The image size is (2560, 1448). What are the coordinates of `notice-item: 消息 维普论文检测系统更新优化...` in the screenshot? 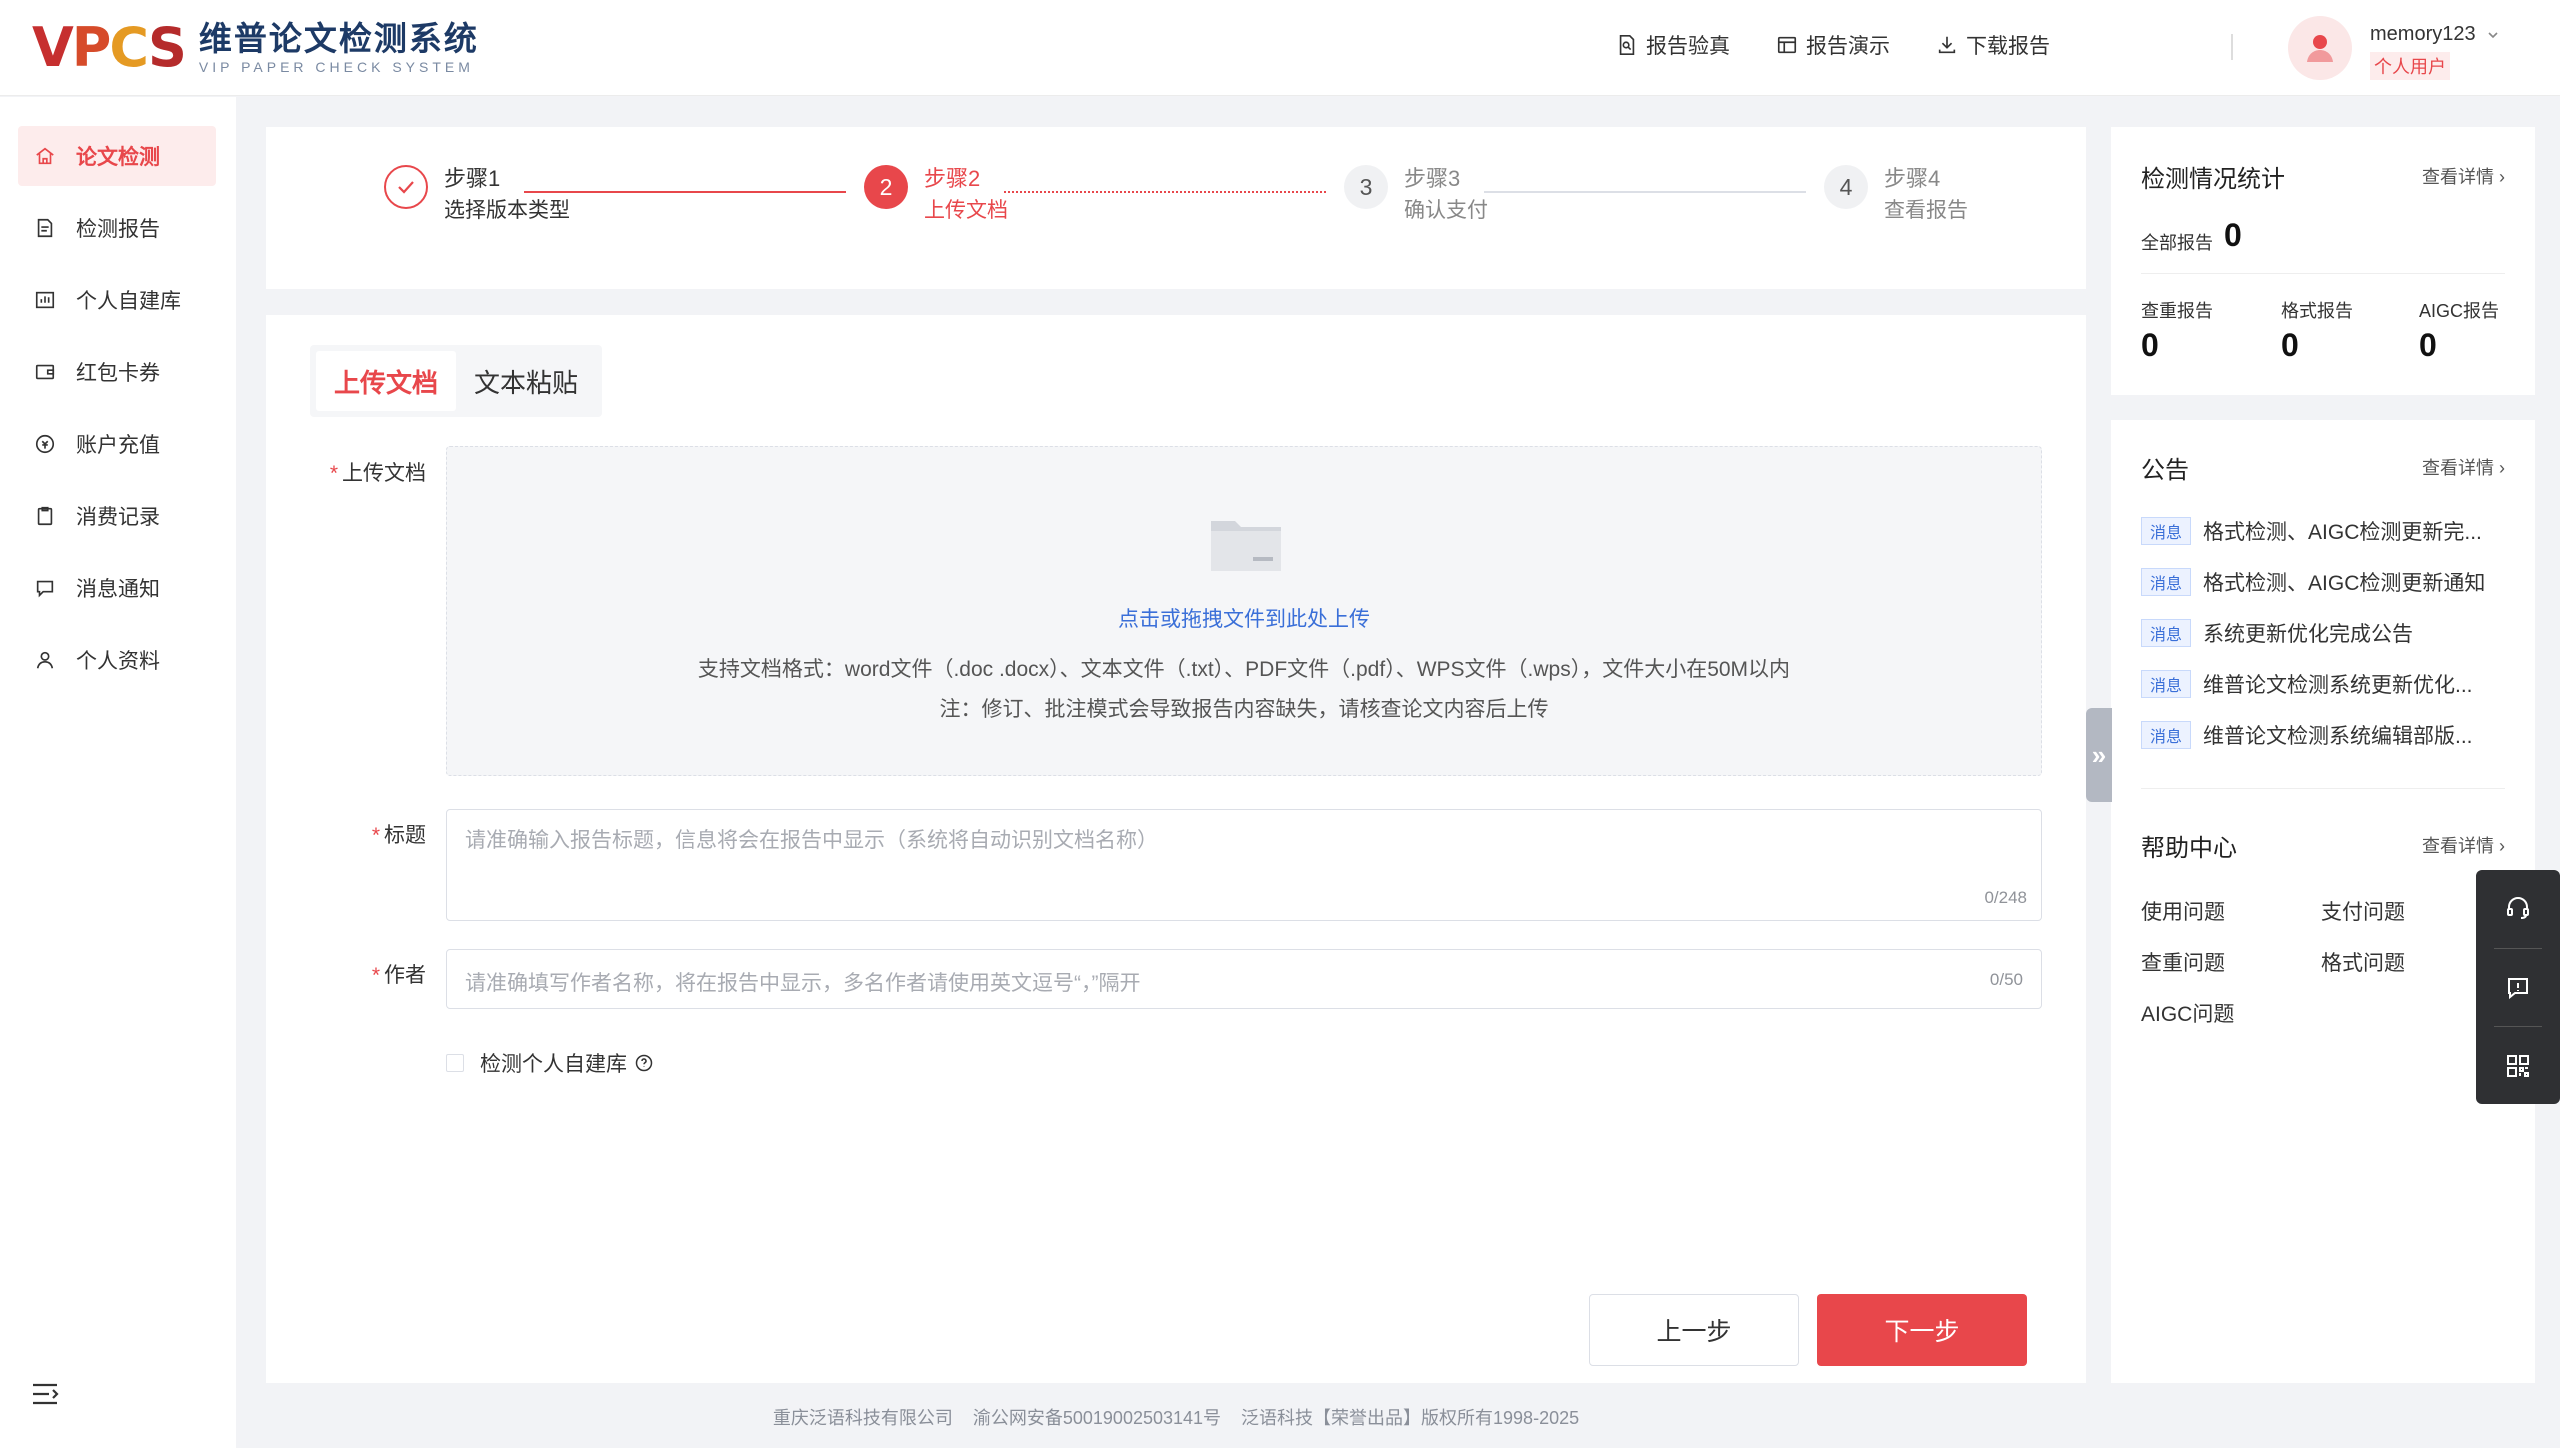 It's located at (2331, 684).